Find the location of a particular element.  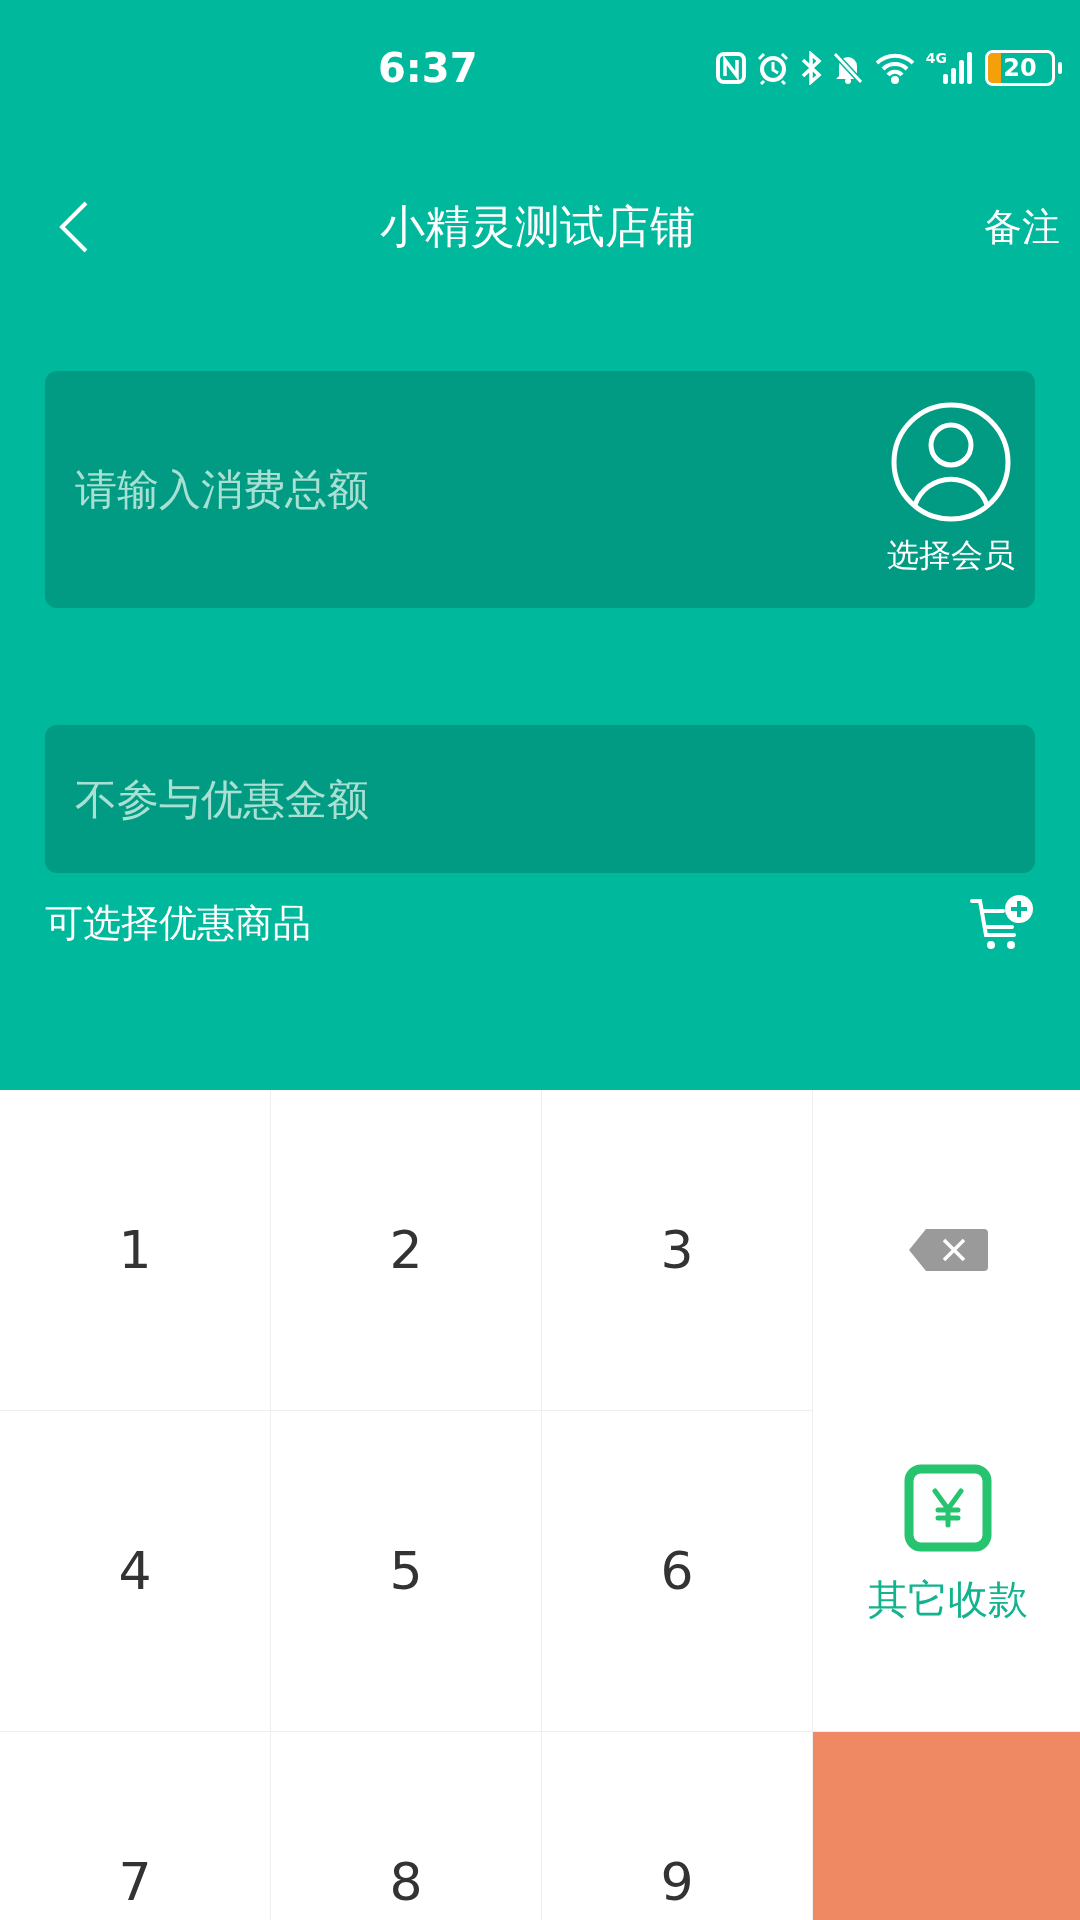

number-key: 7 is located at coordinates (135, 1826).